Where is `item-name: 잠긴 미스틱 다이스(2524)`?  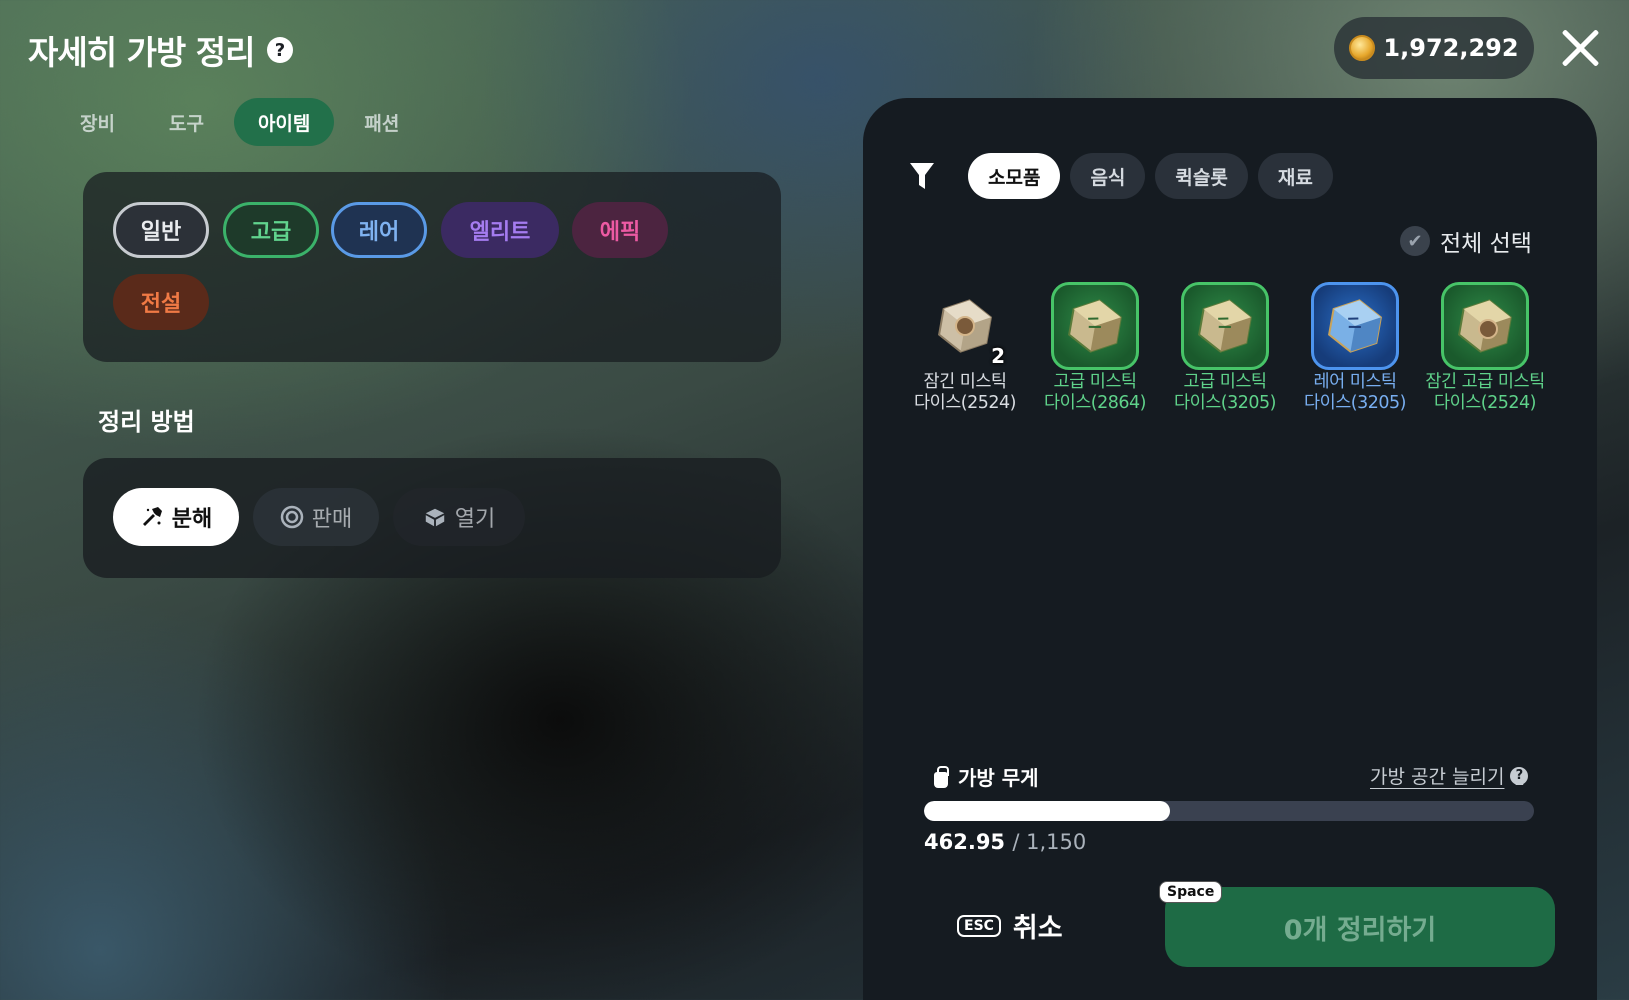
item-name: 잠긴 미스틱 다이스(2524) is located at coordinates (965, 393).